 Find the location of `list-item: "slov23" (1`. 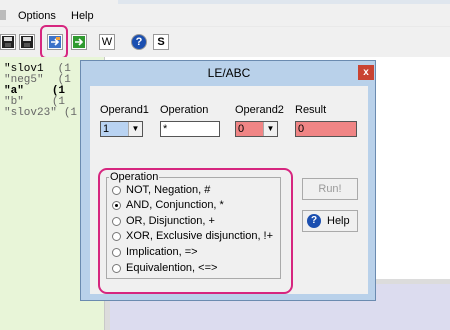

list-item: "slov23" (1 is located at coordinates (40, 113).